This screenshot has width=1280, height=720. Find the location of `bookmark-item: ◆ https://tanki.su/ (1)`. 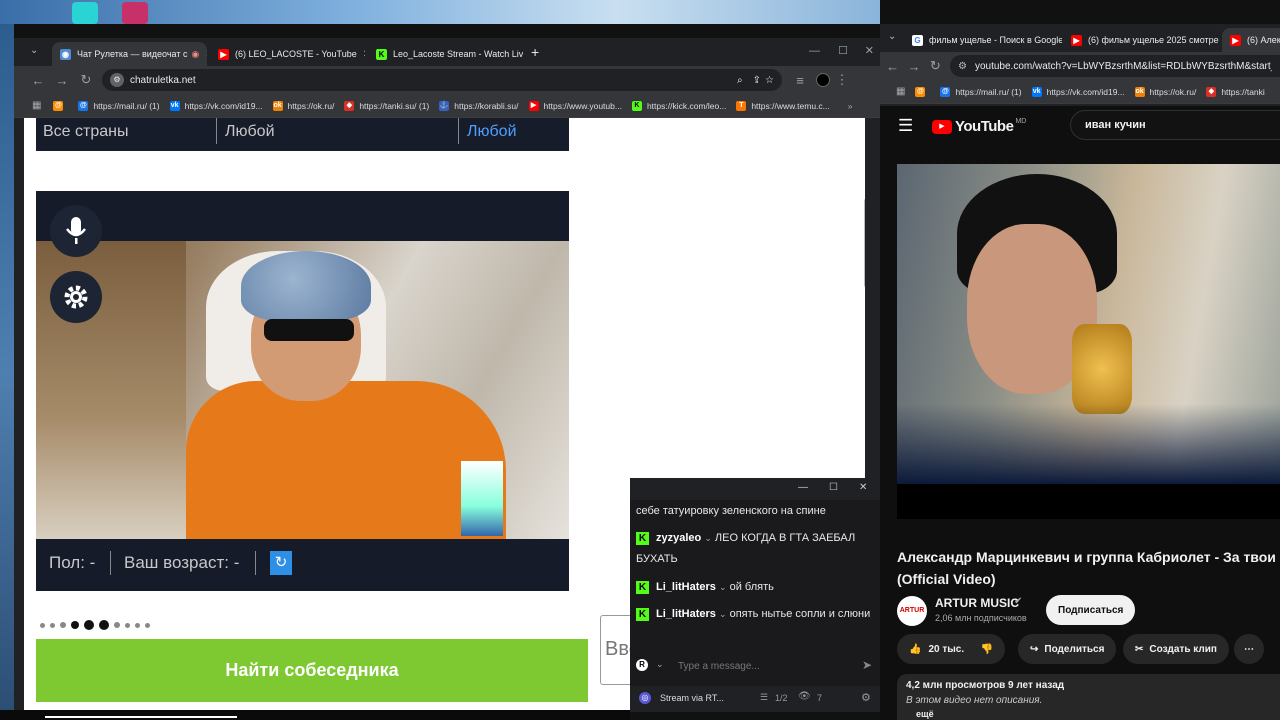

bookmark-item: ◆ https://tanki.su/ (1) is located at coordinates (386, 105).